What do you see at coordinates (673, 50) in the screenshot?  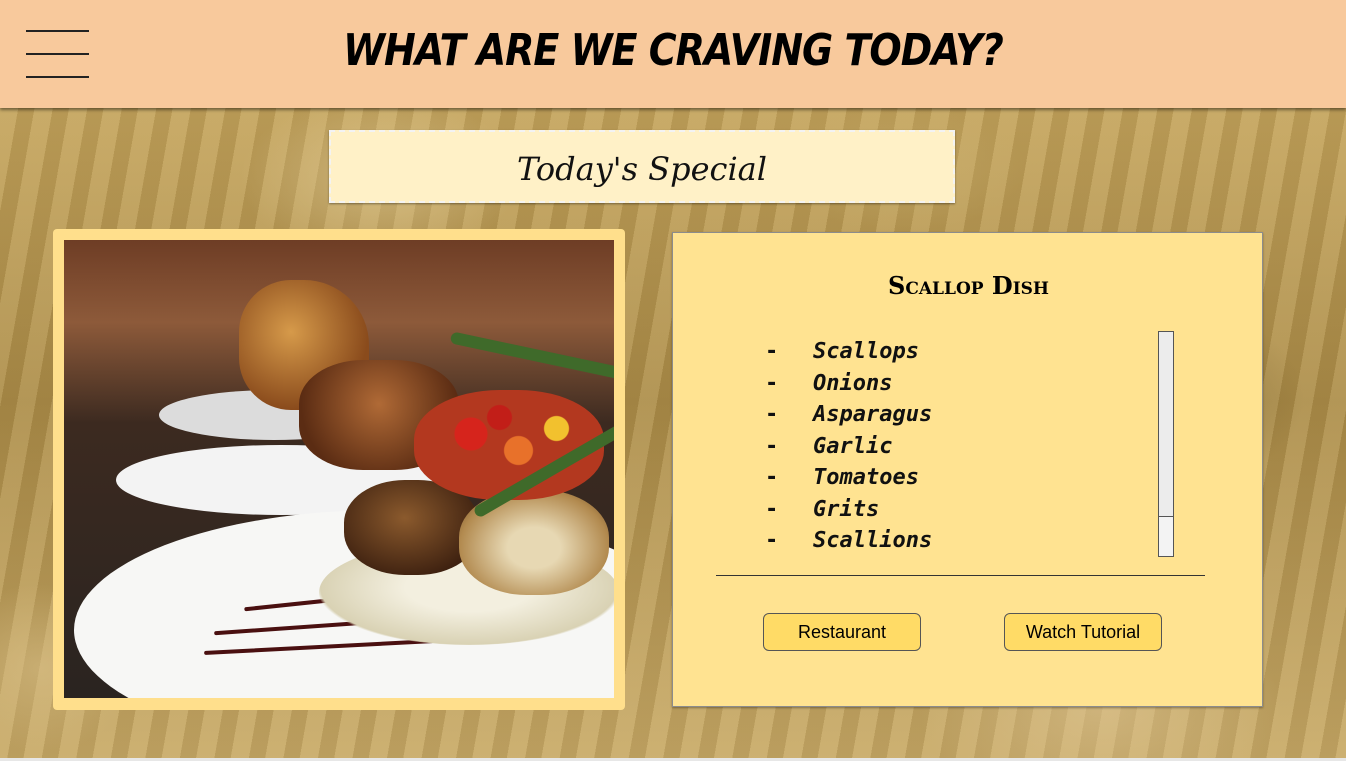 I see `page-title: WHAT ARE WE CRAVING TODAY?` at bounding box center [673, 50].